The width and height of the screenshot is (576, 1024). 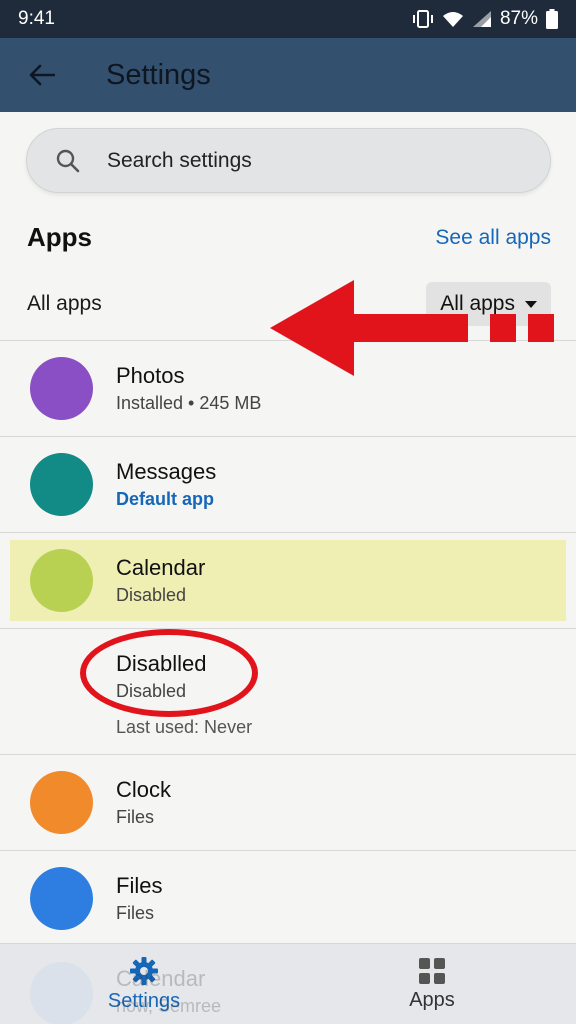 I want to click on vibrate-icon, so click(x=422, y=19).